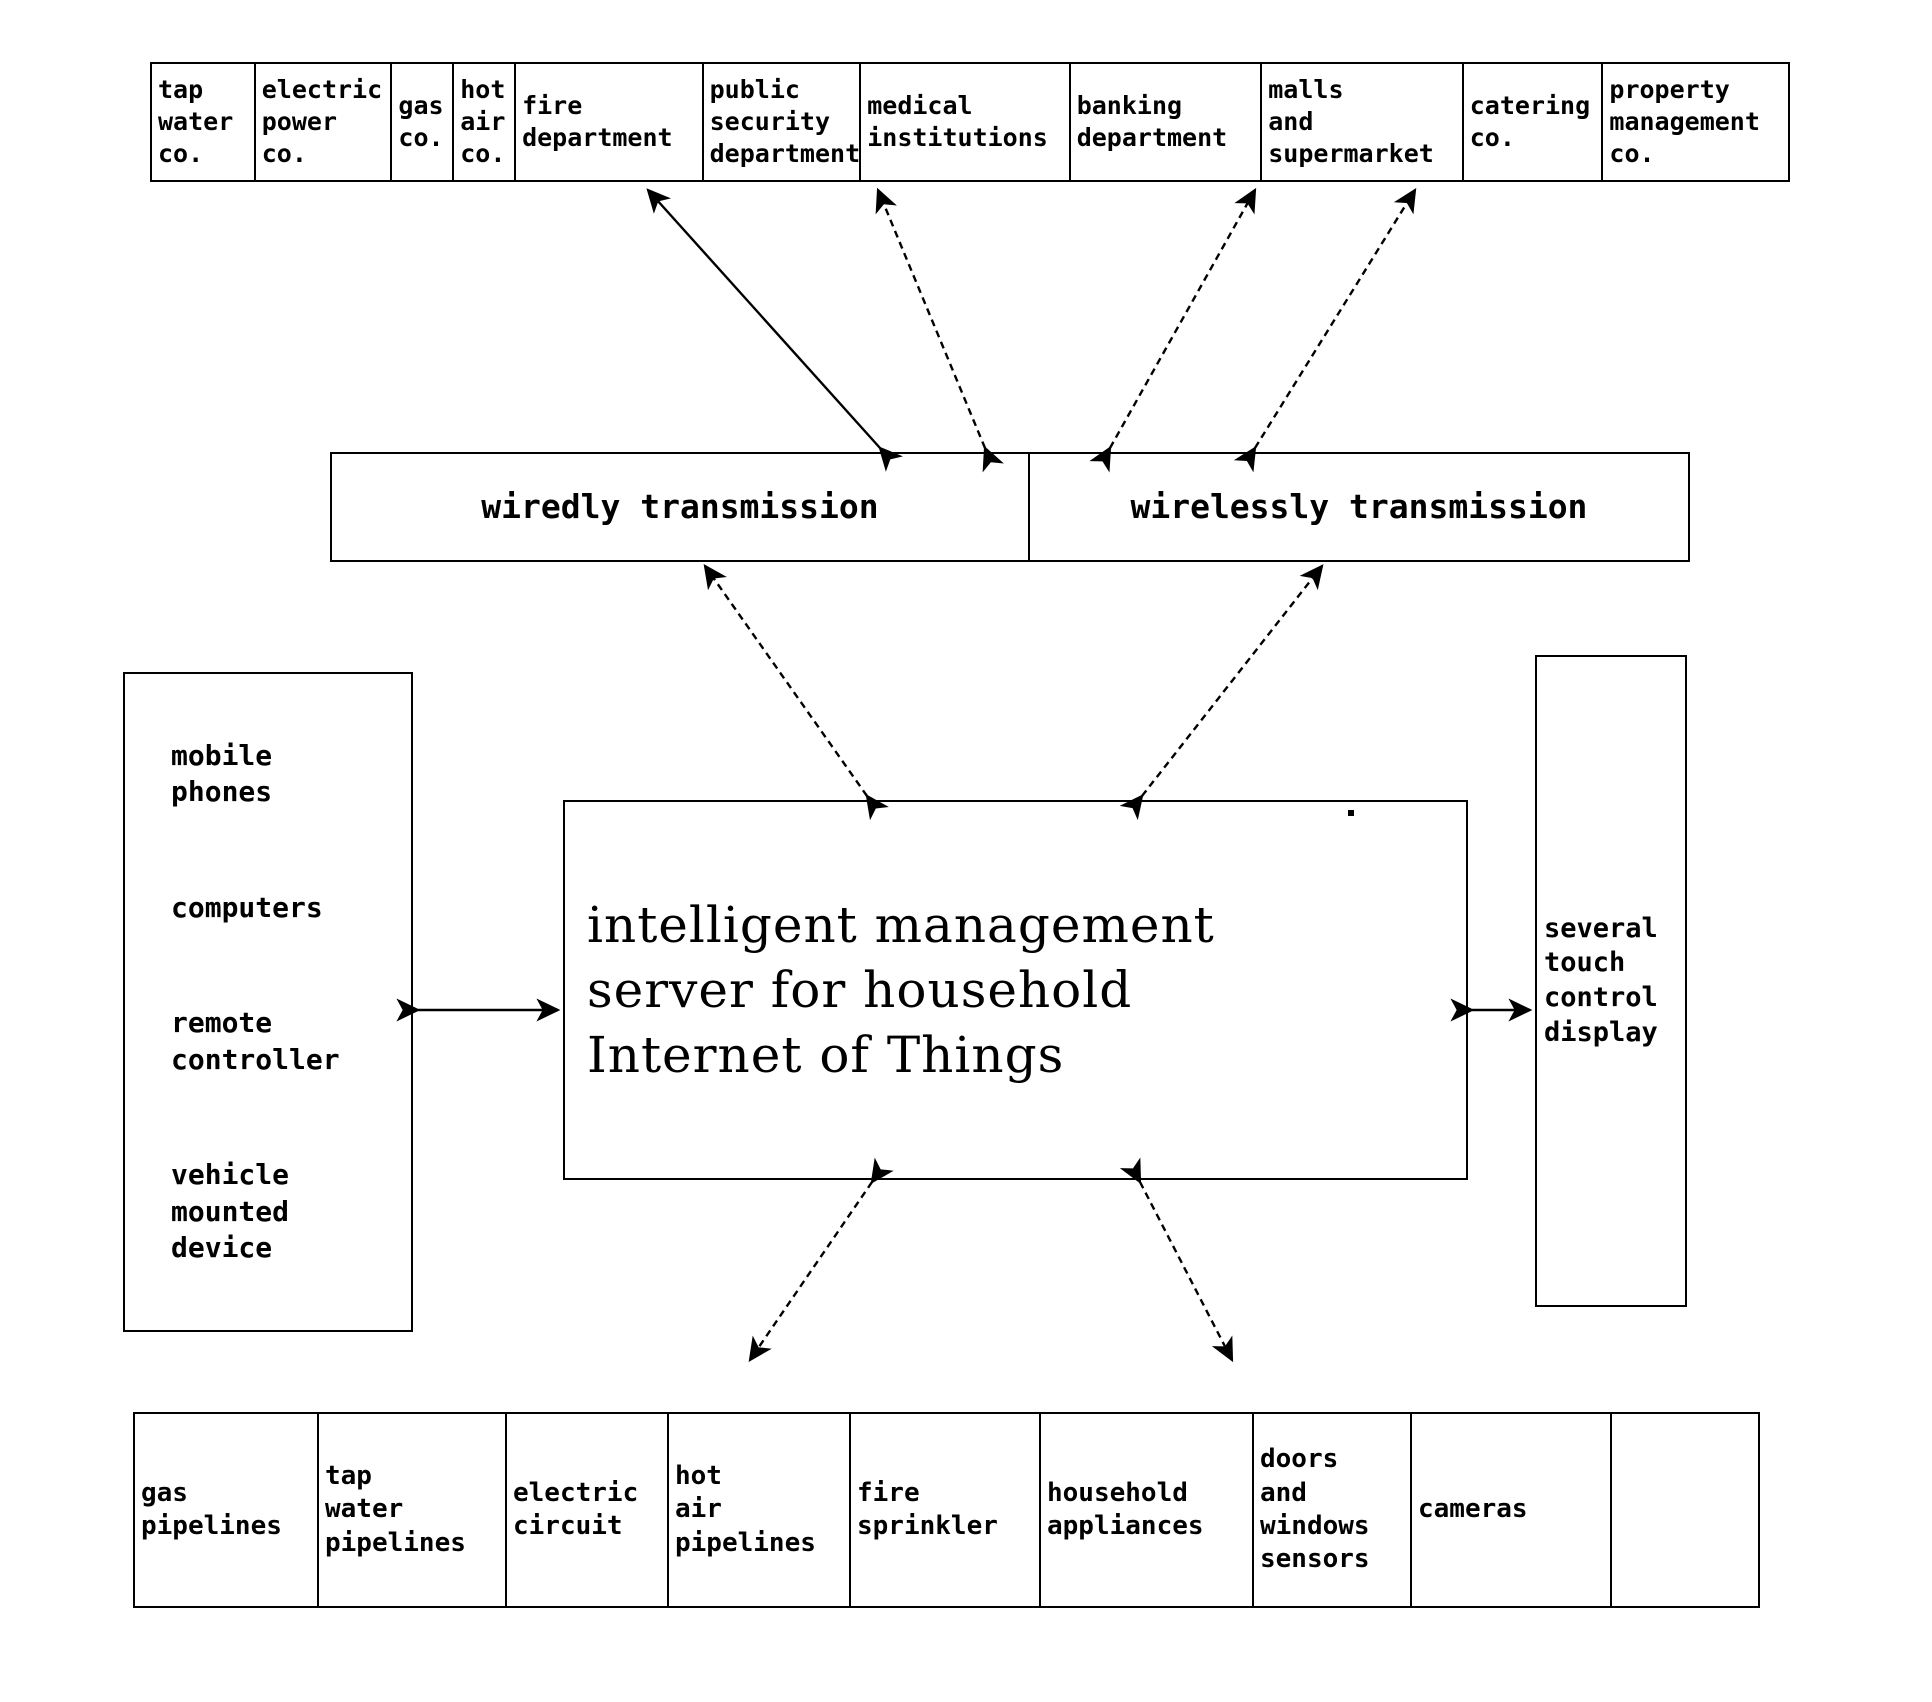  I want to click on household-device-cell-1: tap water pipelines, so click(413, 1510).